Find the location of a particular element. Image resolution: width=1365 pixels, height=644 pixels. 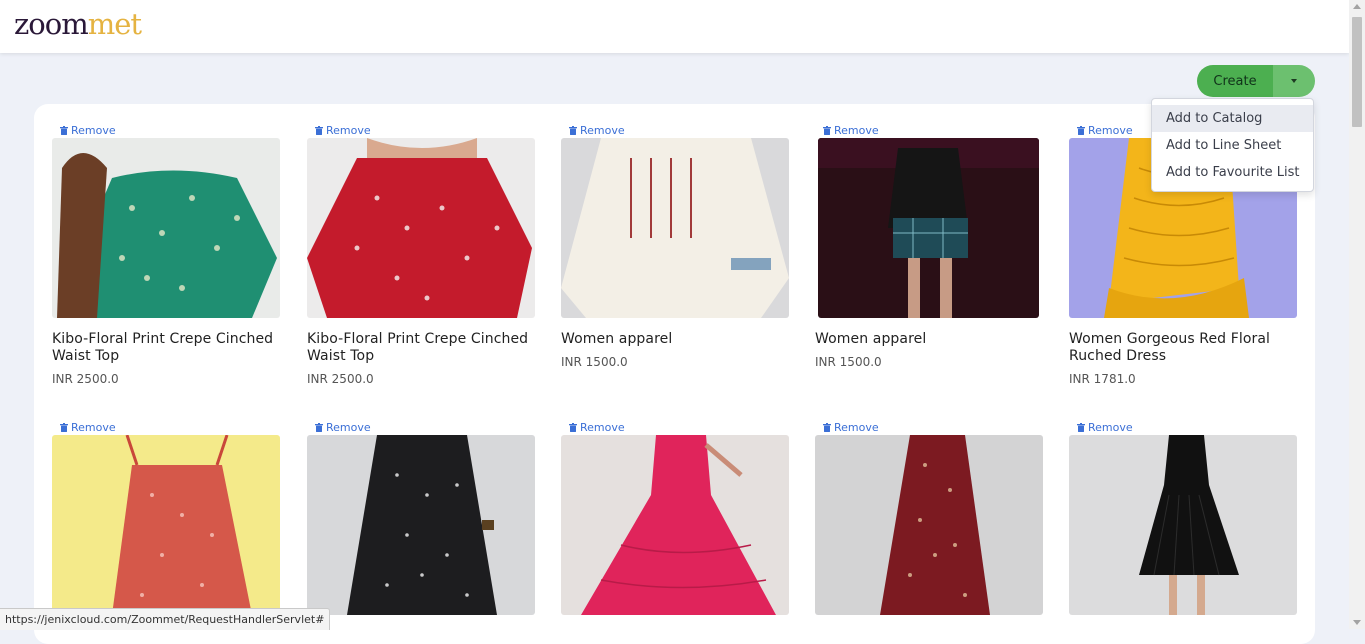

menu-item-add-to-favourite-list: Add to Favourite List is located at coordinates (1232, 172).